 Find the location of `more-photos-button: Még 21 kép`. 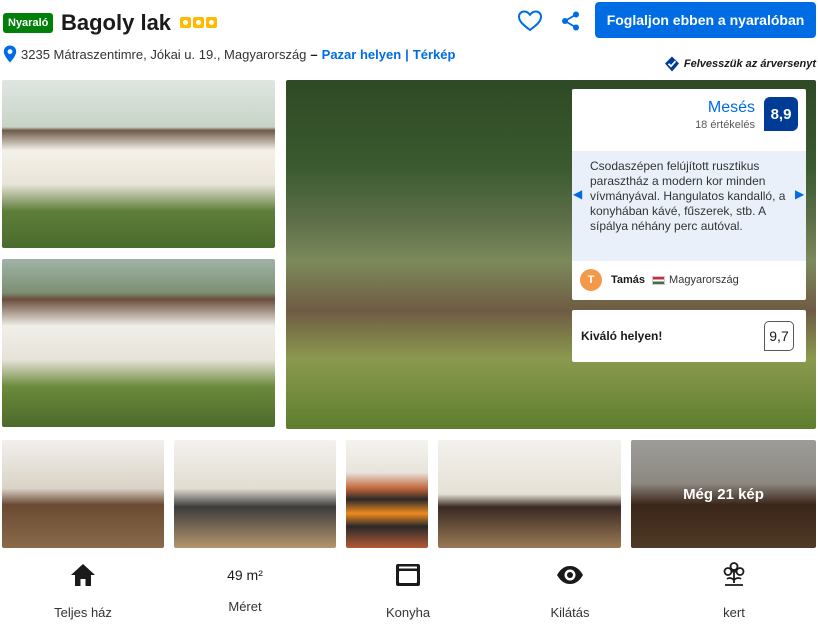

more-photos-button: Még 21 kép is located at coordinates (723, 494).